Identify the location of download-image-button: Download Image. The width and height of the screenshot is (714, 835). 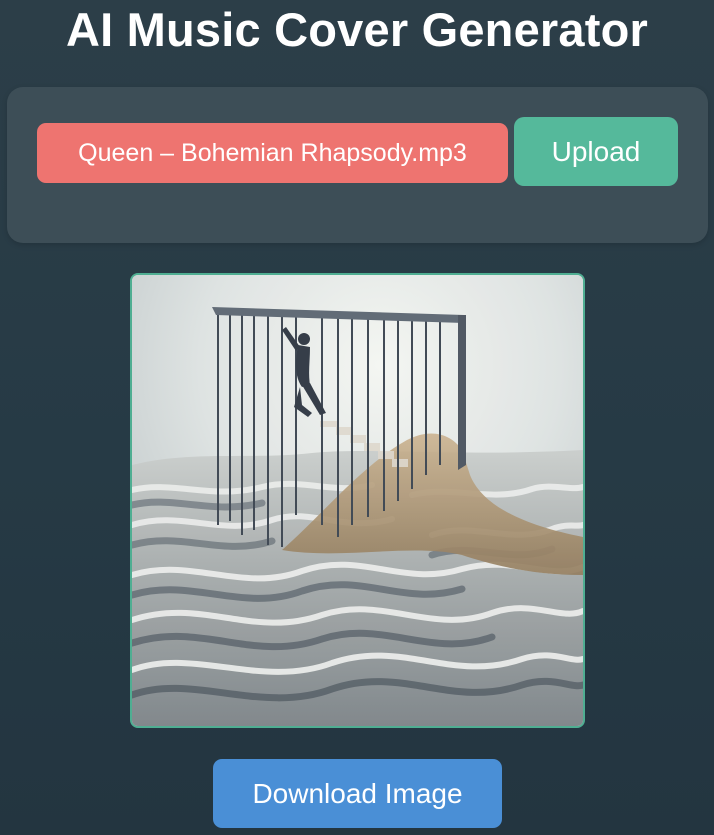
(357, 793).